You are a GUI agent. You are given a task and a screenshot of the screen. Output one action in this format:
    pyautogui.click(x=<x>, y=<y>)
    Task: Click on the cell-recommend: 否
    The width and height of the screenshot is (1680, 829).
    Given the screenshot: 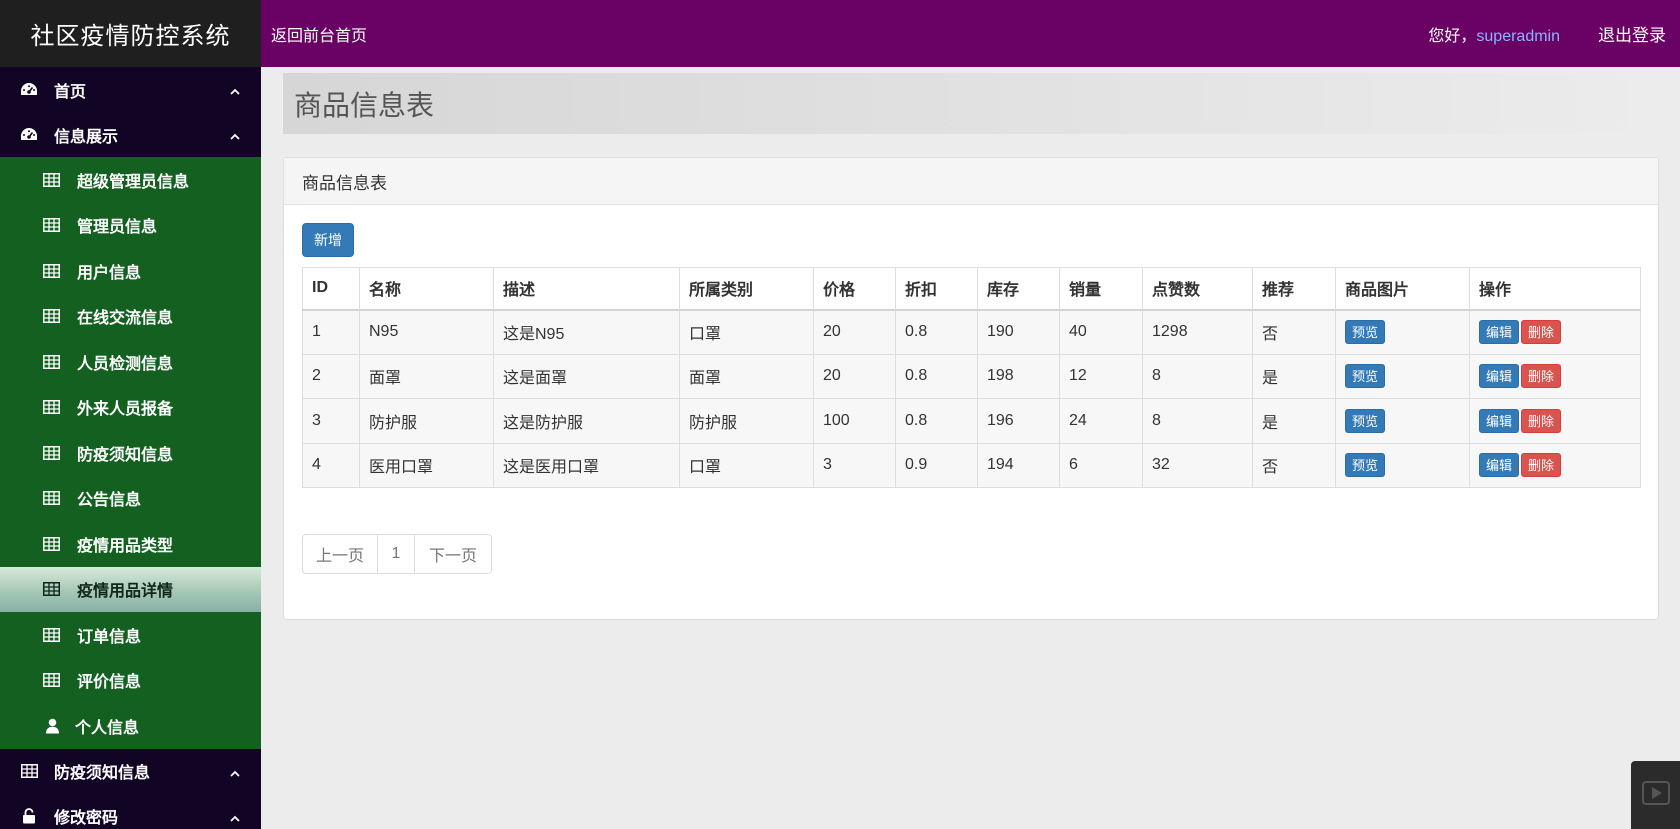 What is the action you would take?
    pyautogui.click(x=1294, y=332)
    